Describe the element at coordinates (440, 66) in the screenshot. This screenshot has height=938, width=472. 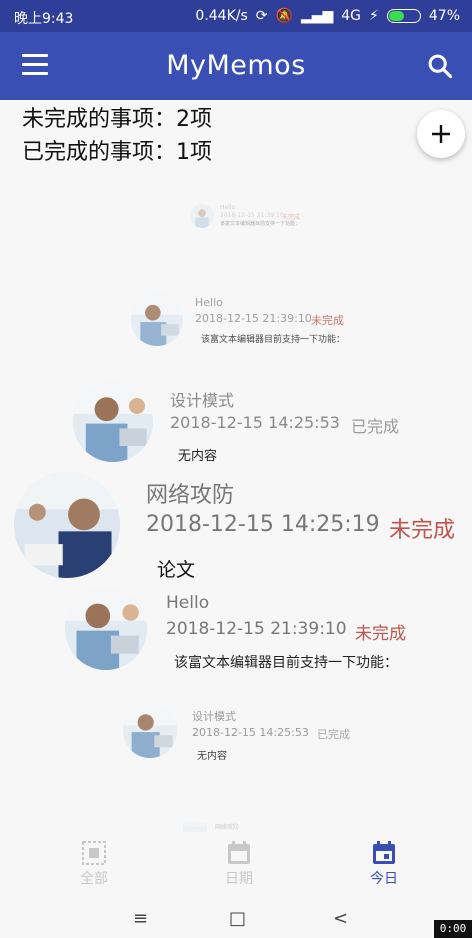
I see `search-icon` at that location.